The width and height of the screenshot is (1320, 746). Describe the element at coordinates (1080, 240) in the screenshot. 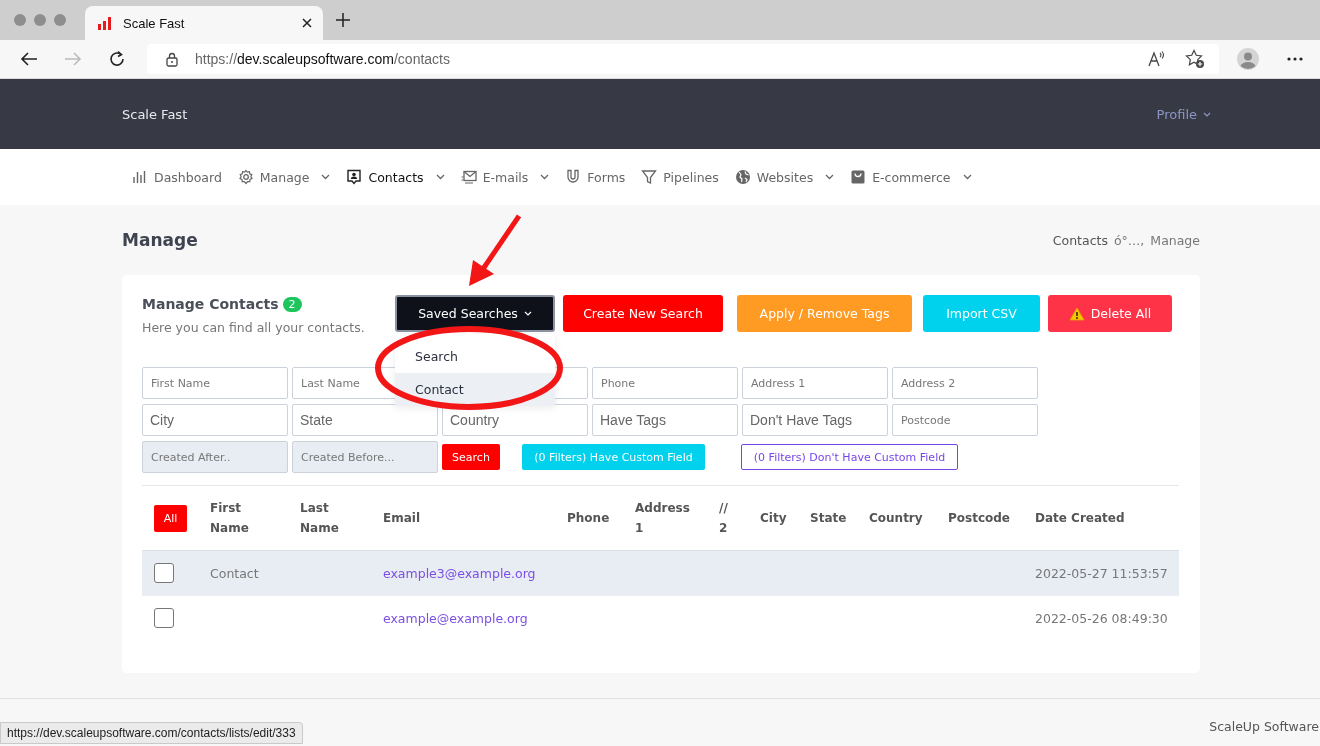

I see `breadcrumb-link: Contacts` at that location.